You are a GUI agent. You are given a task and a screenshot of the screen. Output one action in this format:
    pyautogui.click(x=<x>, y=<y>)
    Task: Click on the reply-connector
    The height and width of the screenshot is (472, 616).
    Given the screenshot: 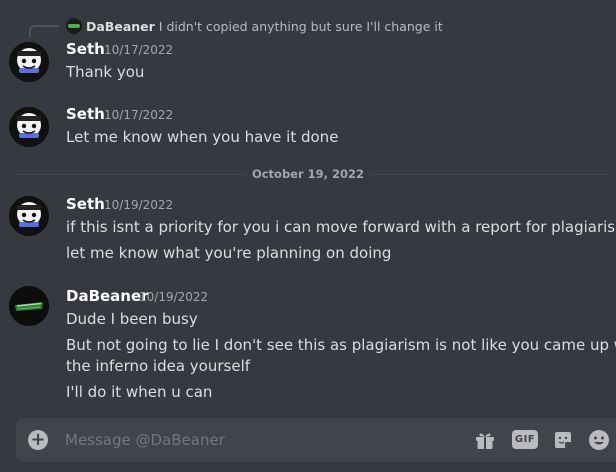 What is the action you would take?
    pyautogui.click(x=44, y=31)
    